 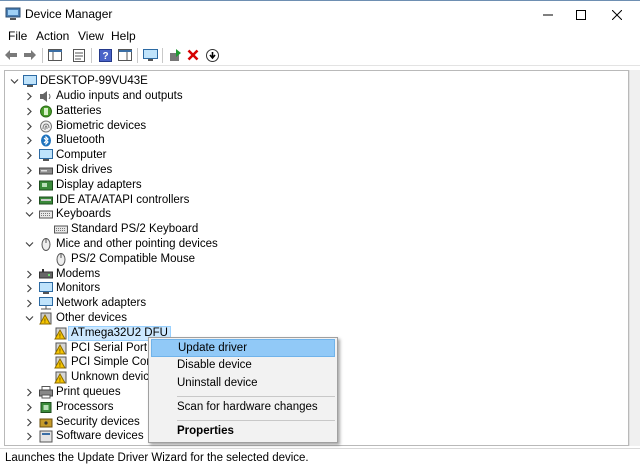 I want to click on tree-item-network-adapters: Network adapters, so click(x=316, y=303).